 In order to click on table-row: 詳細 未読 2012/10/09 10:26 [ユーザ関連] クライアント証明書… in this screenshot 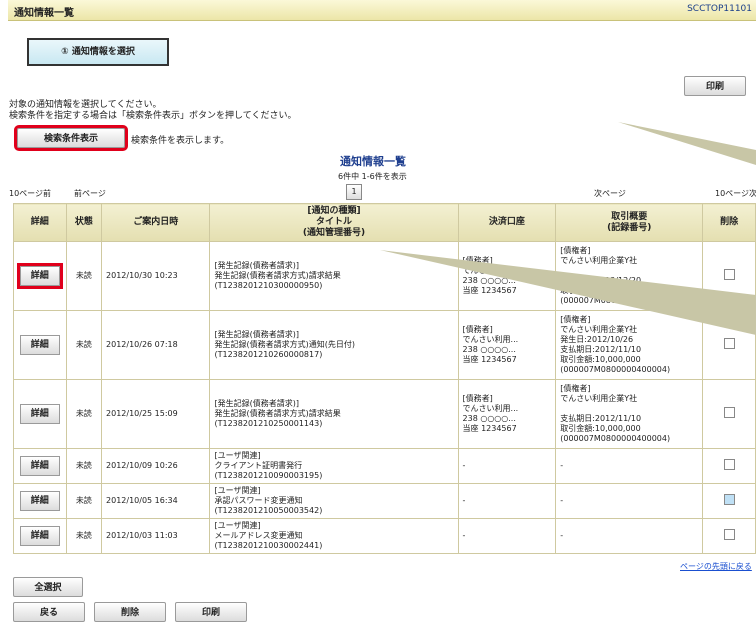, I will do `click(384, 466)`.